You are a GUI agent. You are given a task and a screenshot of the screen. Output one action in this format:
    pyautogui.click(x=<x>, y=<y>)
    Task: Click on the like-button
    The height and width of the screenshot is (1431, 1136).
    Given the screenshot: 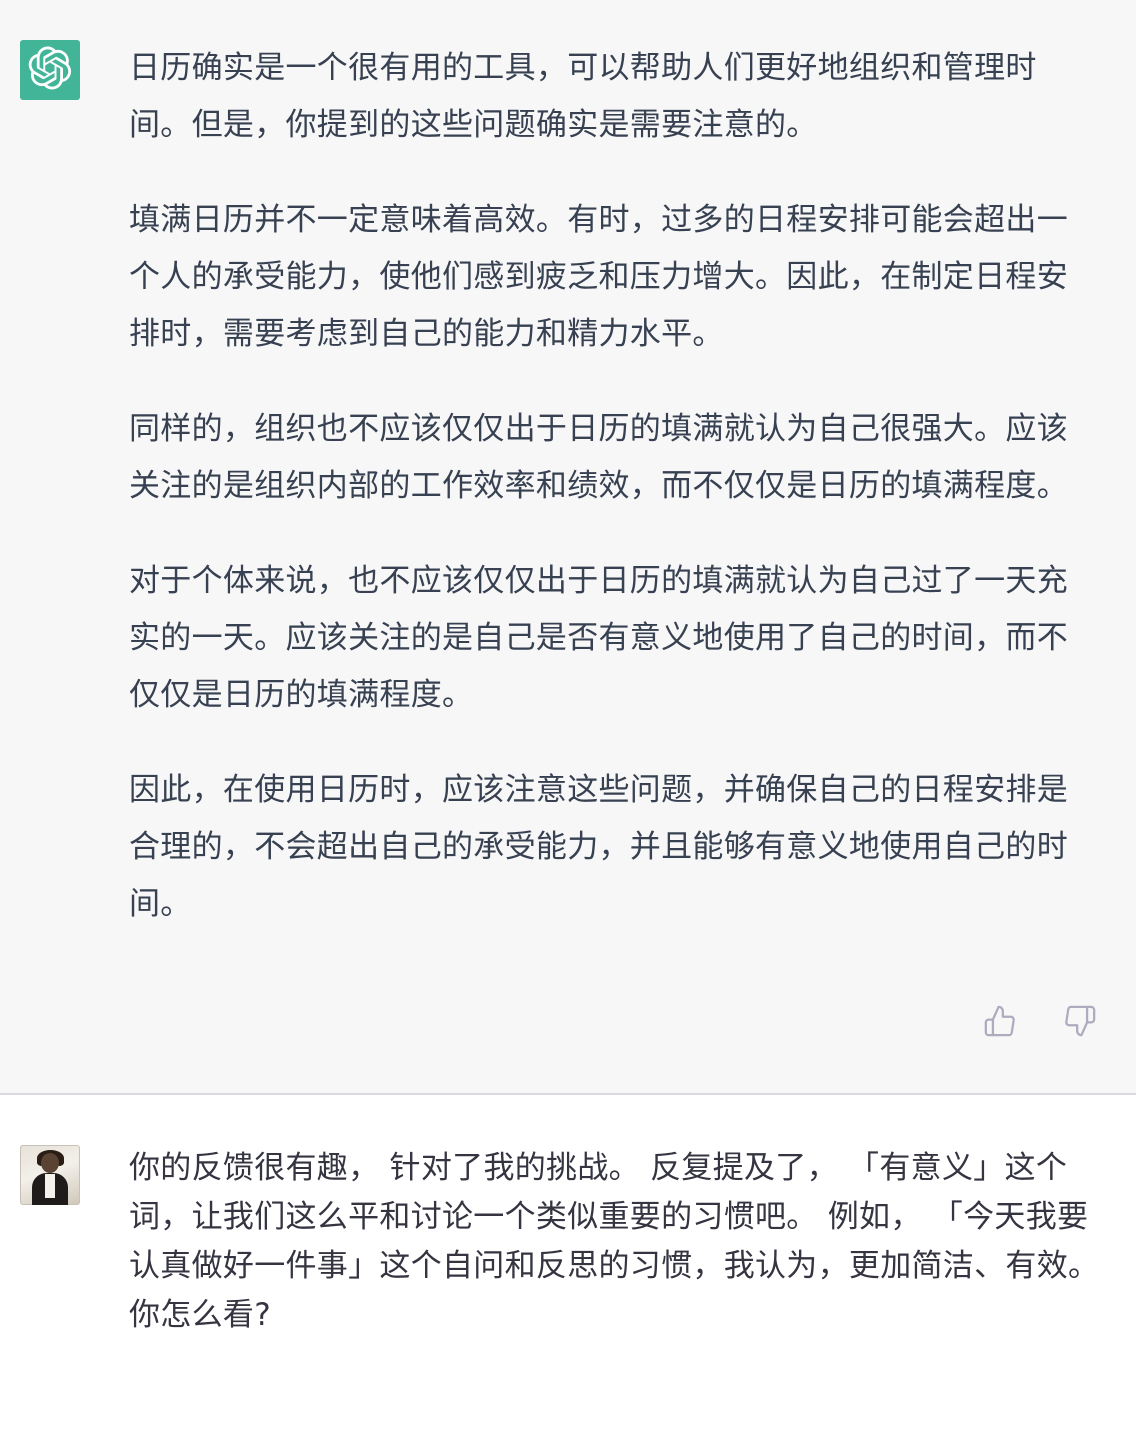 What is the action you would take?
    pyautogui.click(x=1000, y=1023)
    